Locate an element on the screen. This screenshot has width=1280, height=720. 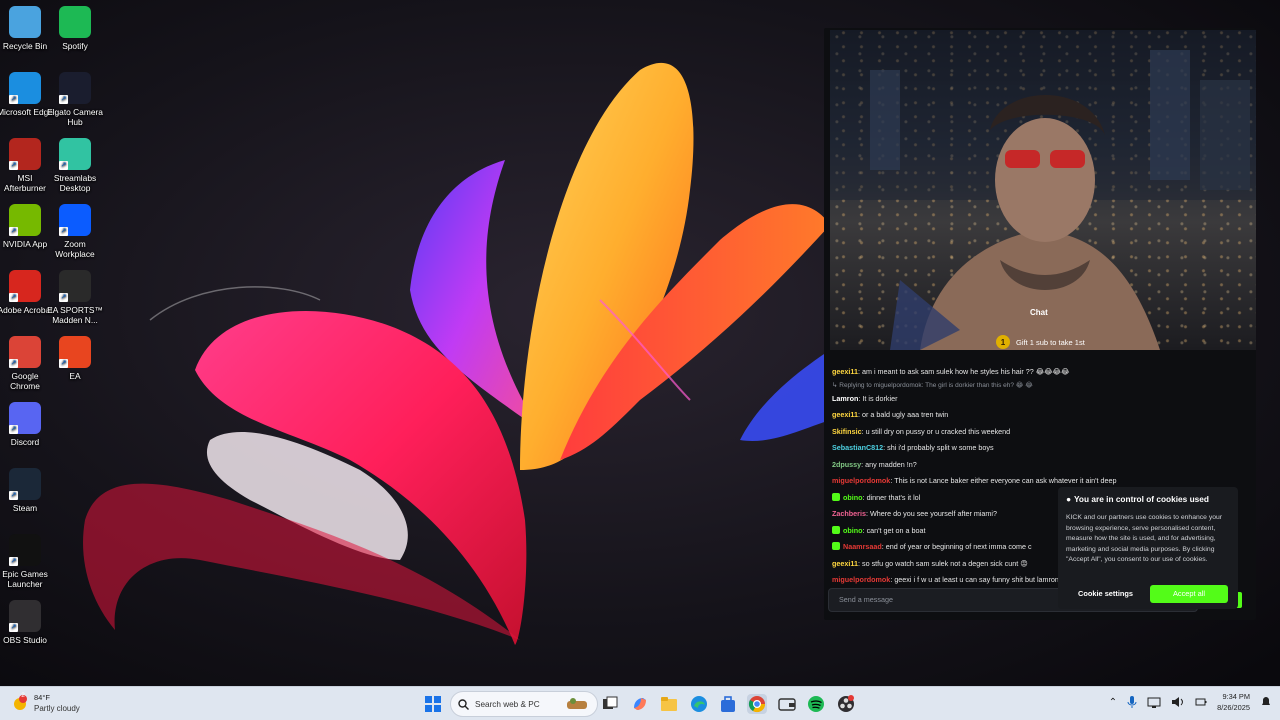
desktop-icon-epic-games-launcher: ↗ Epic Games Launcher is located at coordinates (26, 561).